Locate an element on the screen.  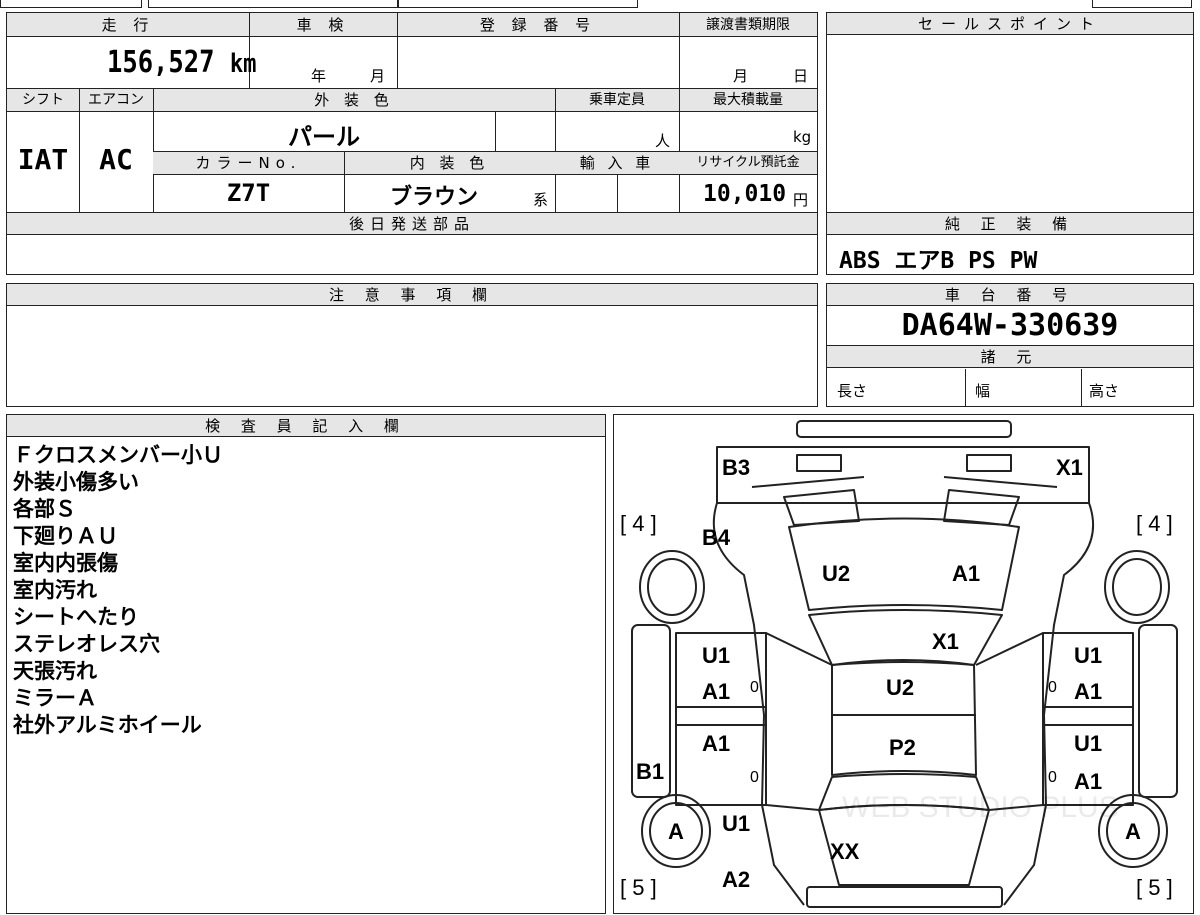
damage-left-b1: B1 is located at coordinates (650, 771).